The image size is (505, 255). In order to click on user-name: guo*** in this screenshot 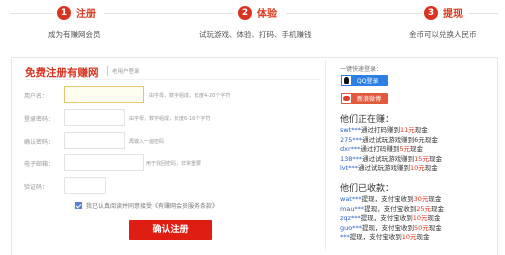, I will do `click(351, 227)`.